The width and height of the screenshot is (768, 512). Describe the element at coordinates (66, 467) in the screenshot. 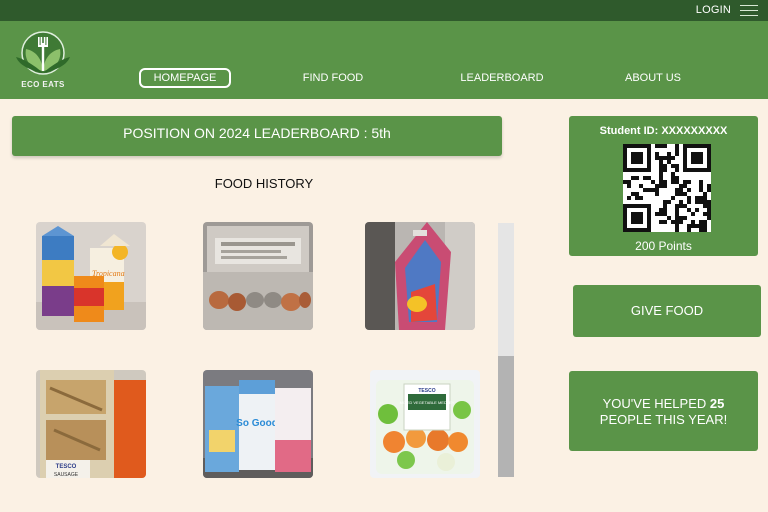

I see `sandwich-brand-text: TESCO` at that location.